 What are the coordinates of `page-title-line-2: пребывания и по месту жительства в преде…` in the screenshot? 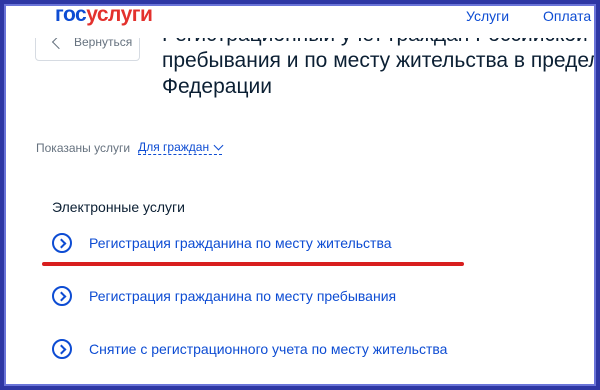 It's located at (381, 60).